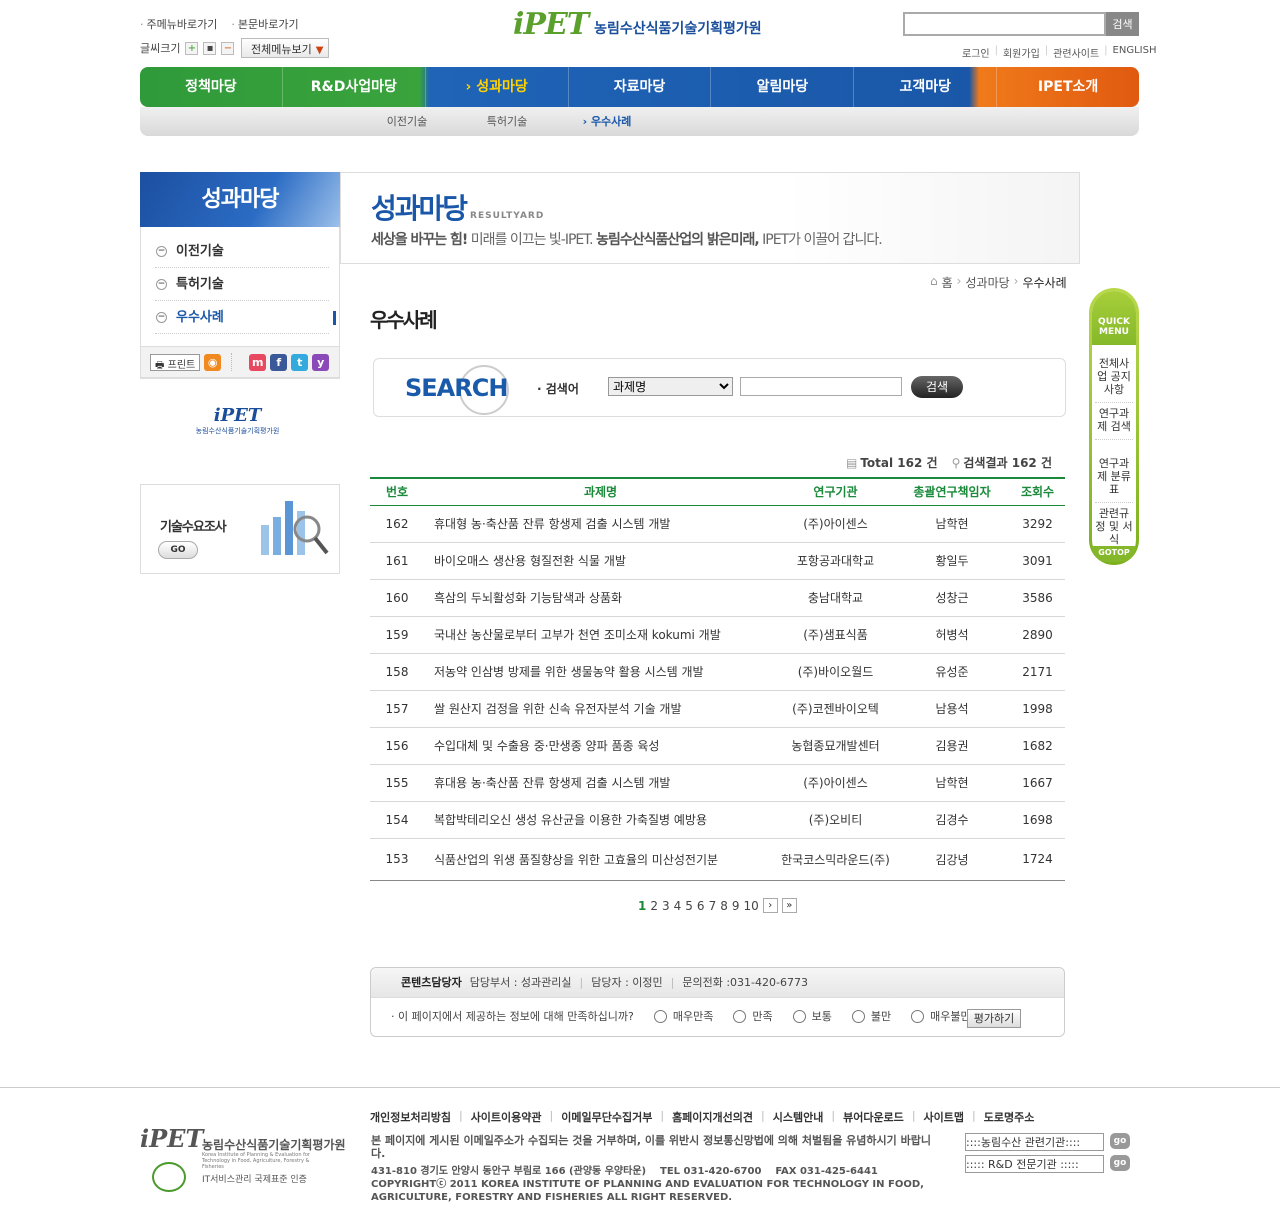 The image size is (1280, 1223). I want to click on quick-item-notice: 전체사업 공지사항, so click(1114, 380).